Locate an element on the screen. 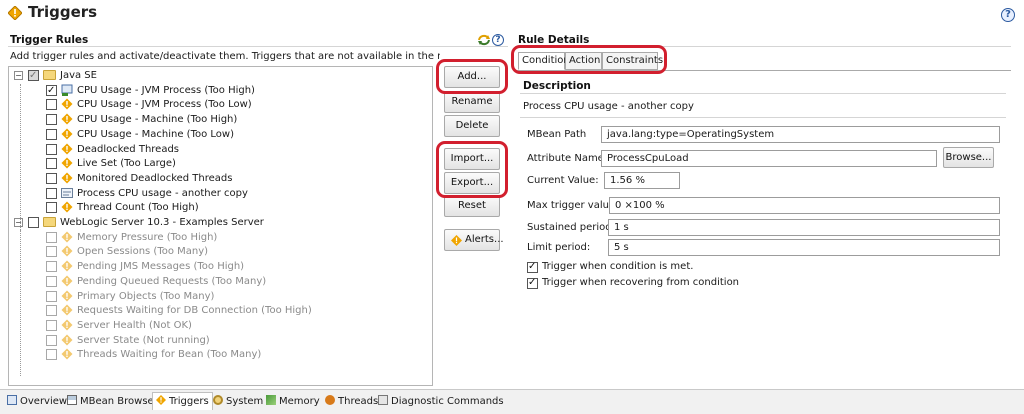 The width and height of the screenshot is (1024, 414). trigger-recover-checkbox is located at coordinates (532, 283).